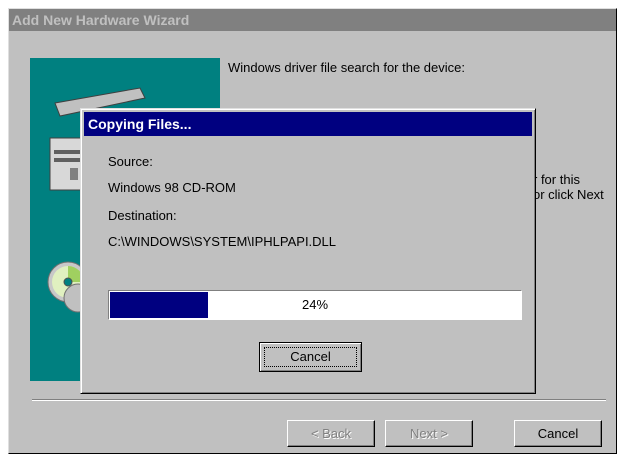  Describe the element at coordinates (222, 241) in the screenshot. I see `destination-value: C:\WINDOWS\SYSTEM\IPHLPAPI.DLL` at that location.